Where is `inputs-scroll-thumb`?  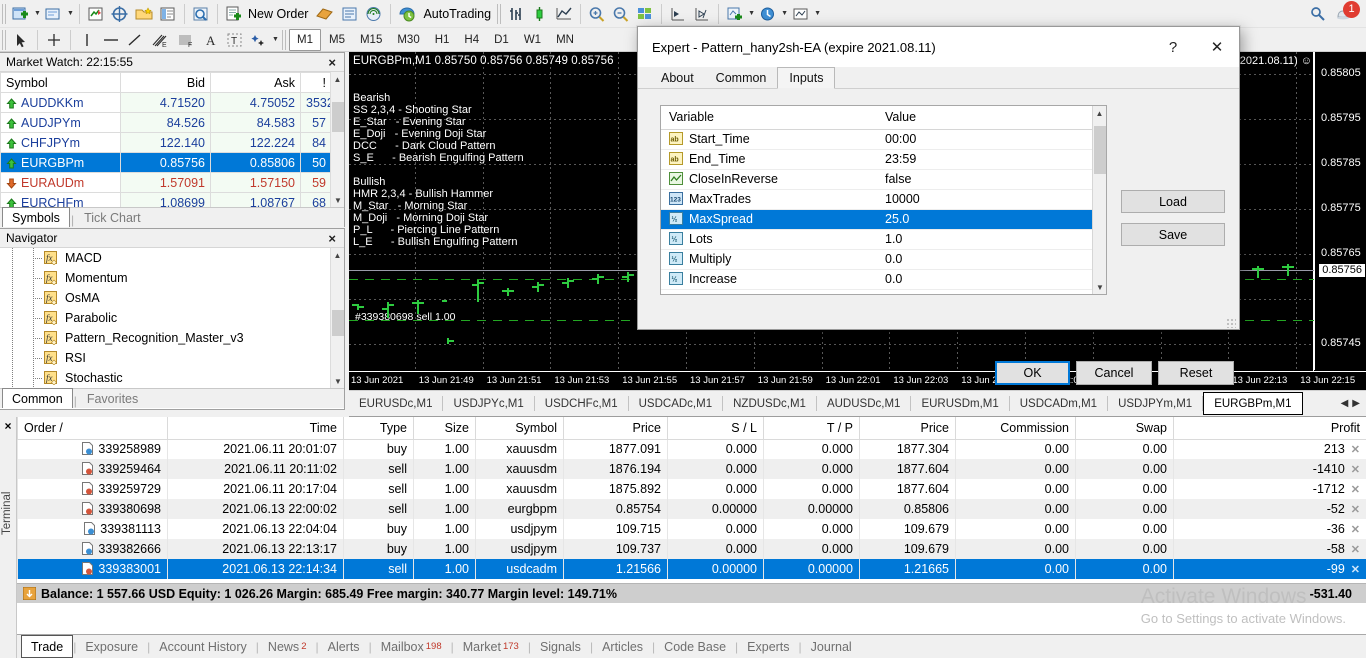
inputs-scroll-thumb is located at coordinates (1100, 150).